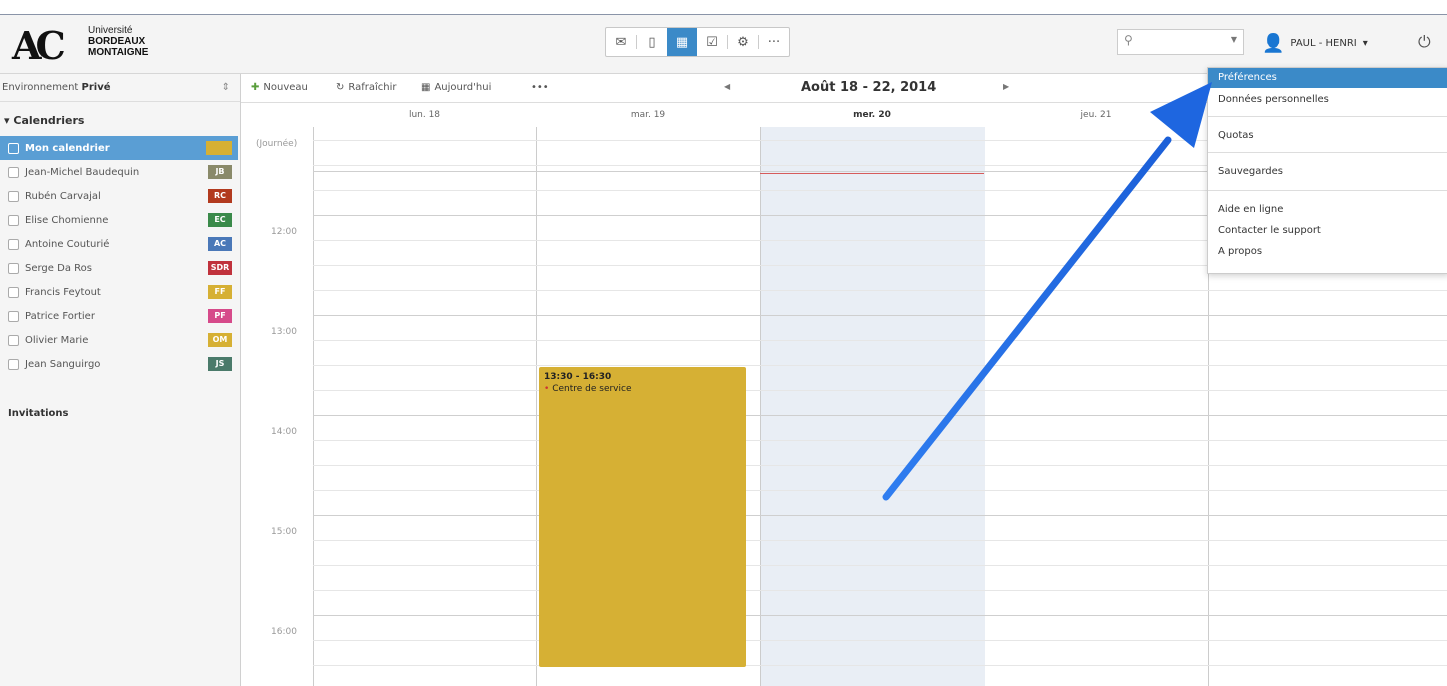  What do you see at coordinates (774, 42) in the screenshot?
I see `more-icon: ···` at bounding box center [774, 42].